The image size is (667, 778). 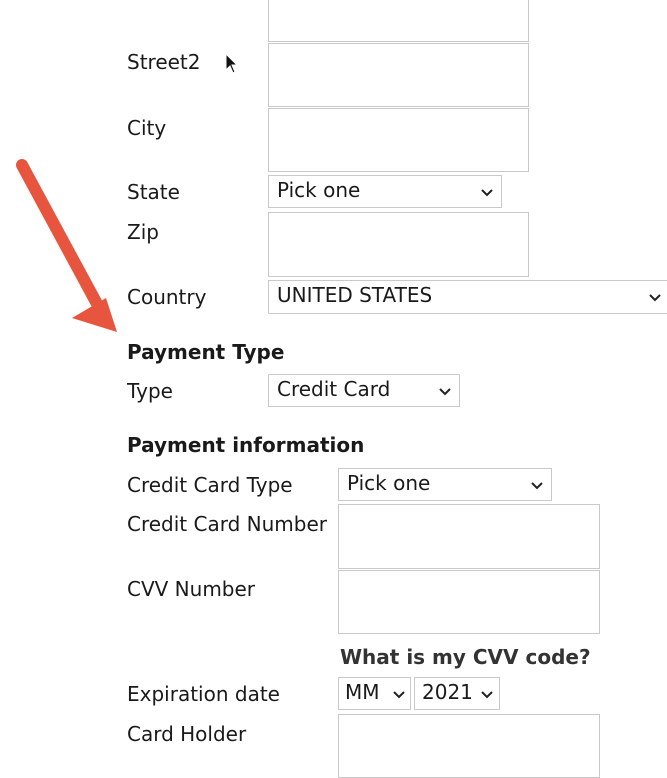 I want to click on expiration-year-value: 2021, so click(x=447, y=692).